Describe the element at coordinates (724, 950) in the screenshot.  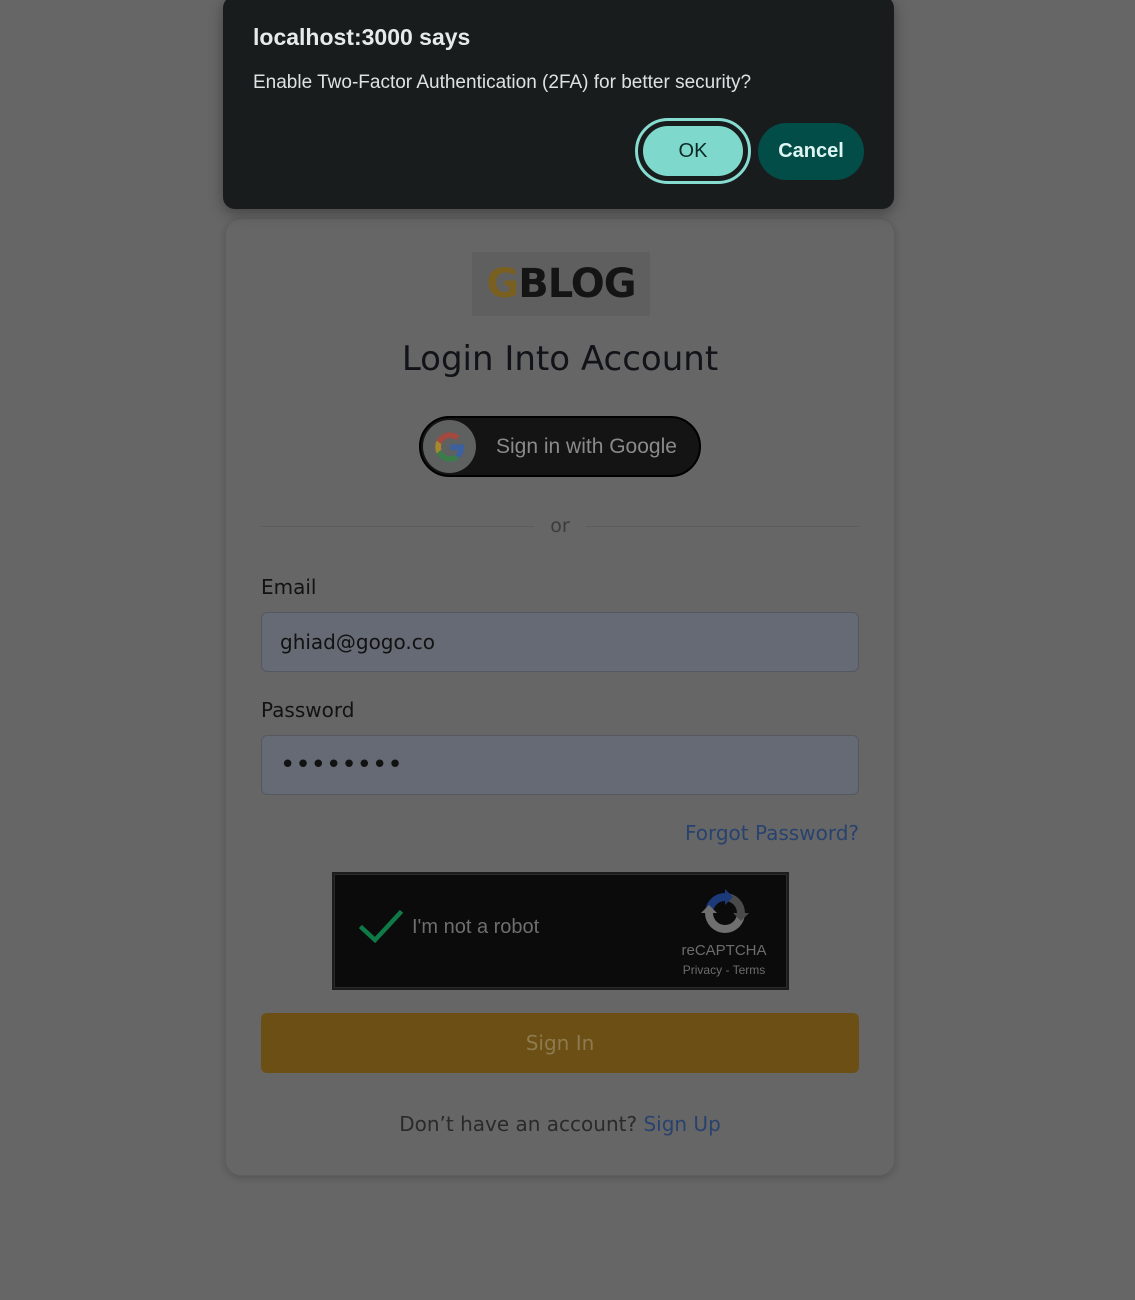
I see `recaptcha-brand: reCAPTCHA` at that location.